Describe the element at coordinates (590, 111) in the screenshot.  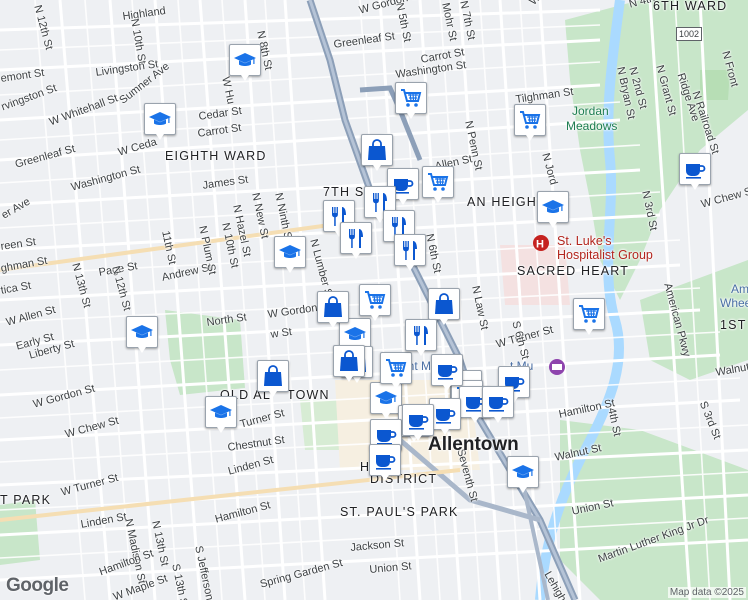
I see `park-label: Jordan` at that location.